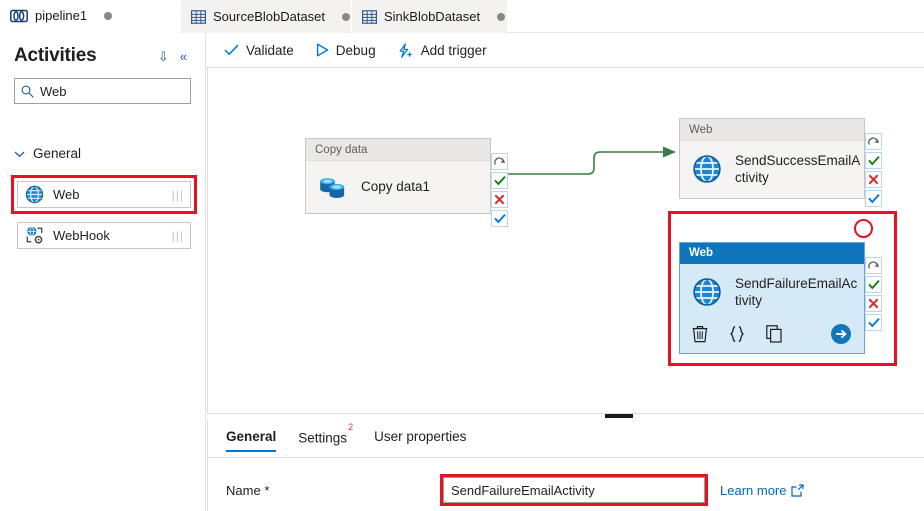 This screenshot has width=924, height=511. Describe the element at coordinates (81, 235) in the screenshot. I see `sidebar-item-label: WebHook` at that location.